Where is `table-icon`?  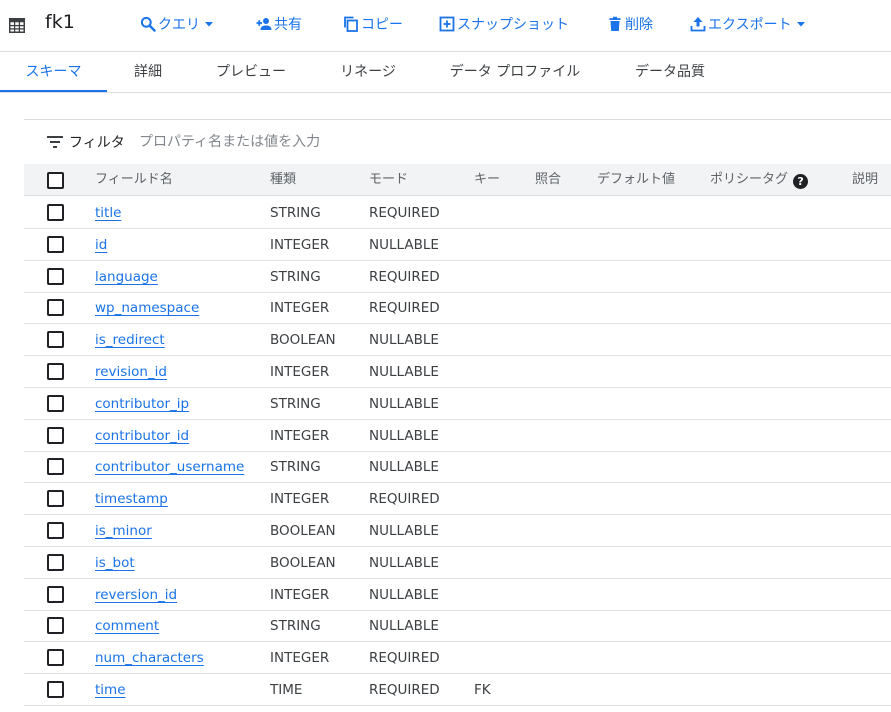
table-icon is located at coordinates (17, 25).